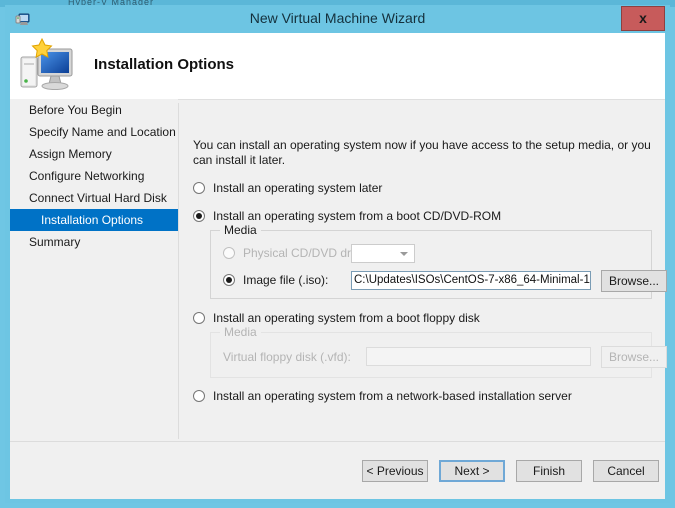  Describe the element at coordinates (49, 66) in the screenshot. I see `new-vm-computer-icon` at that location.